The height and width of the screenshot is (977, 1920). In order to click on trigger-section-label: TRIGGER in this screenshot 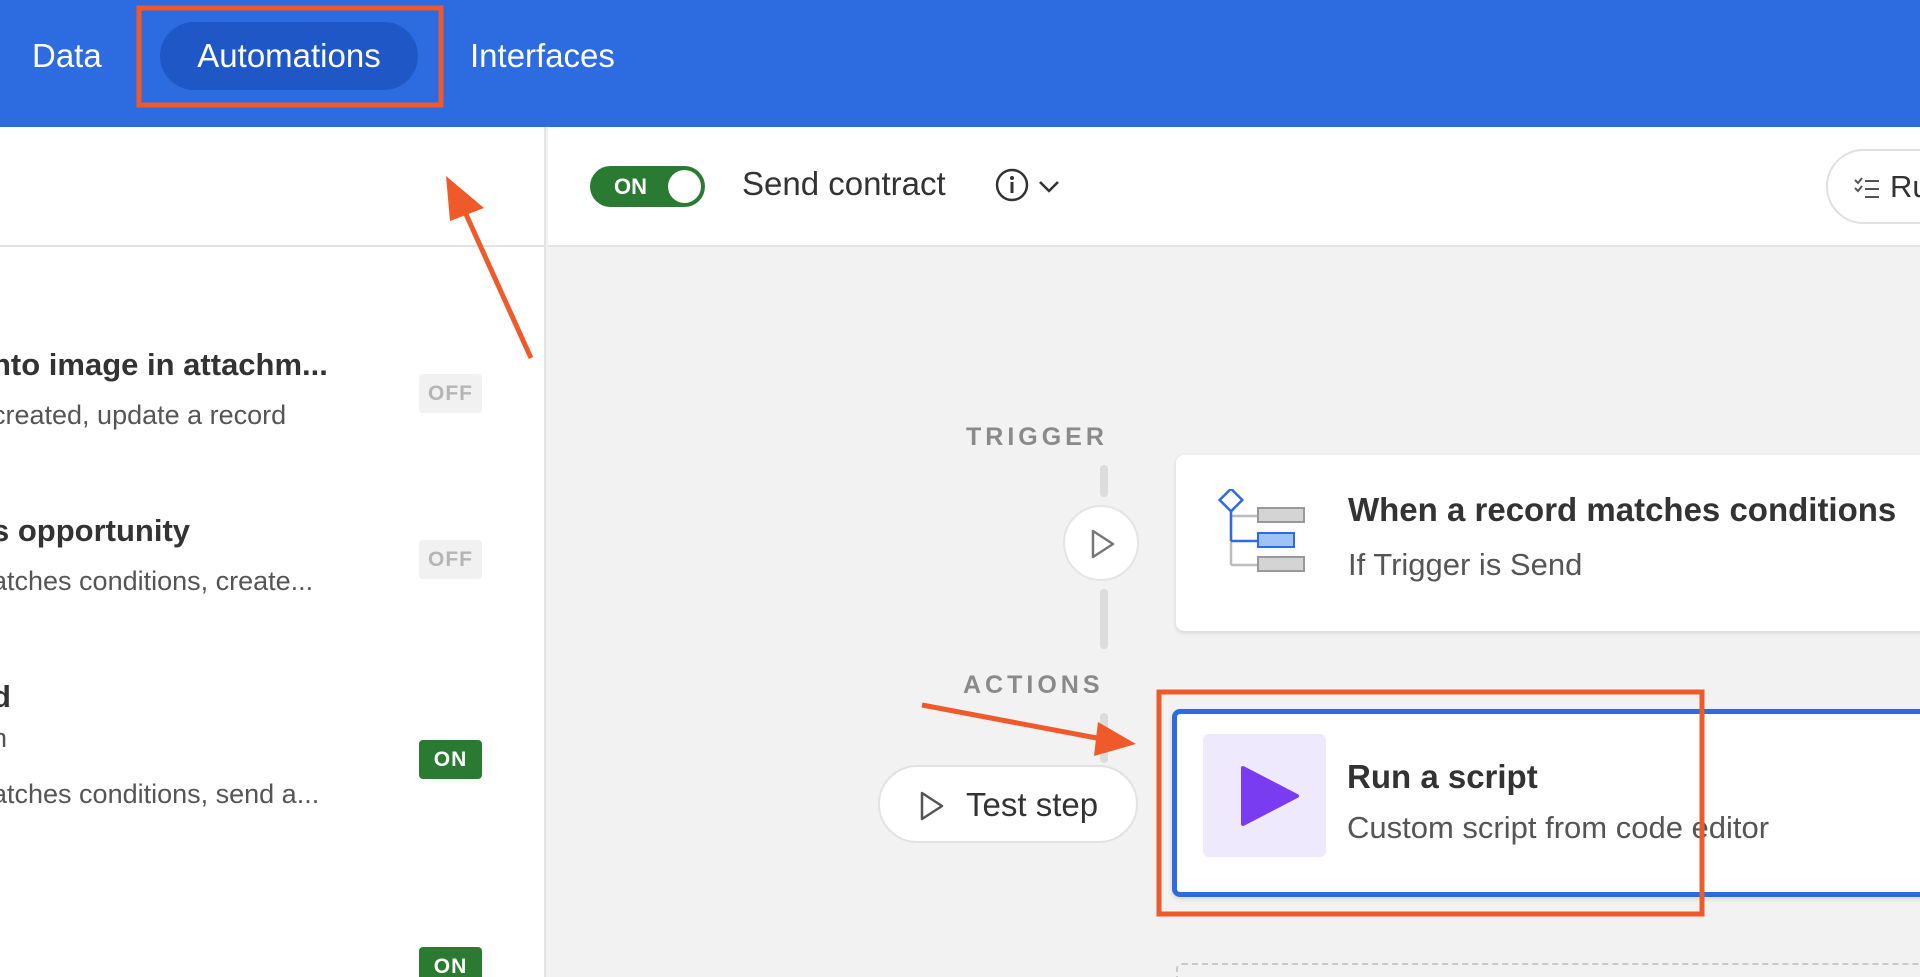, I will do `click(1037, 437)`.